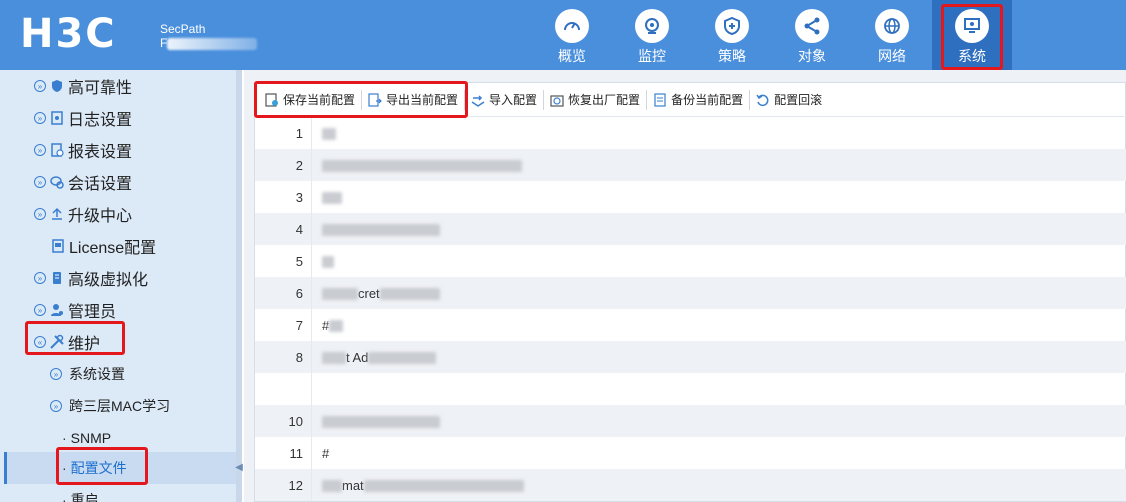 This screenshot has height=502, width=1126. What do you see at coordinates (296, 453) in the screenshot?
I see `line-number: 11` at bounding box center [296, 453].